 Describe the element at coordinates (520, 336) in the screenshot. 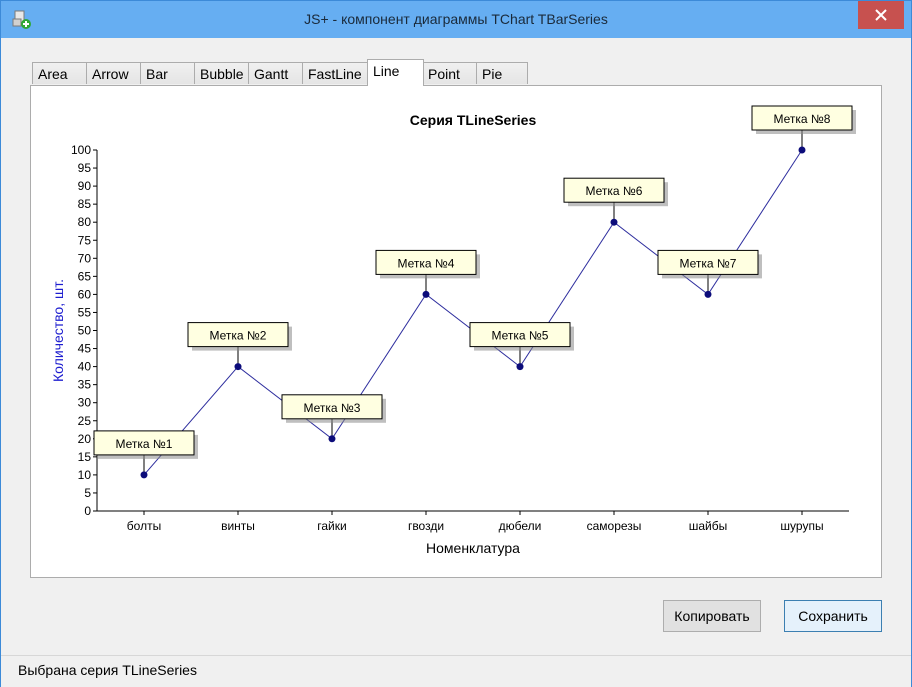

I see `data-label: Метка №5` at that location.